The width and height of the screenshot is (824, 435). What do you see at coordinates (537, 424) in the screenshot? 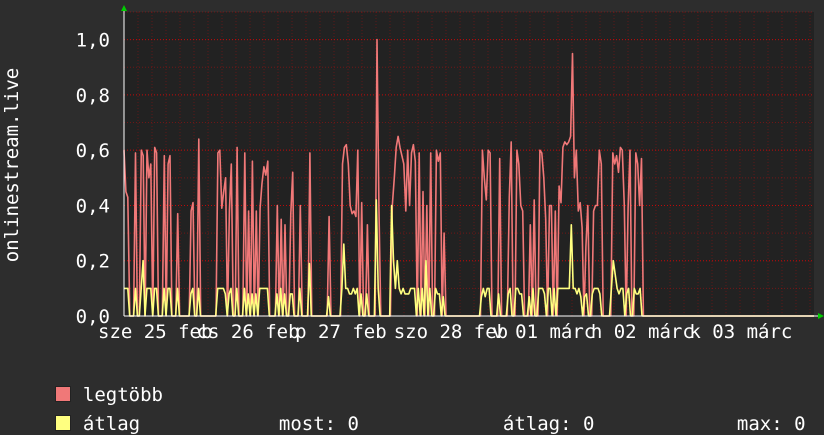
I see `stat-avg-label: átlag:` at bounding box center [537, 424].